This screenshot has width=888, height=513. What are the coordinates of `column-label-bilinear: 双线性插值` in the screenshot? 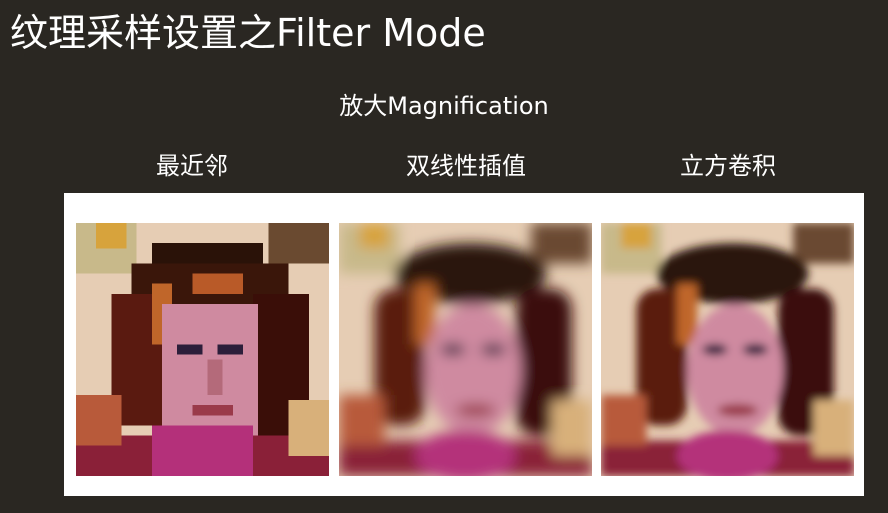 It's located at (466, 166).